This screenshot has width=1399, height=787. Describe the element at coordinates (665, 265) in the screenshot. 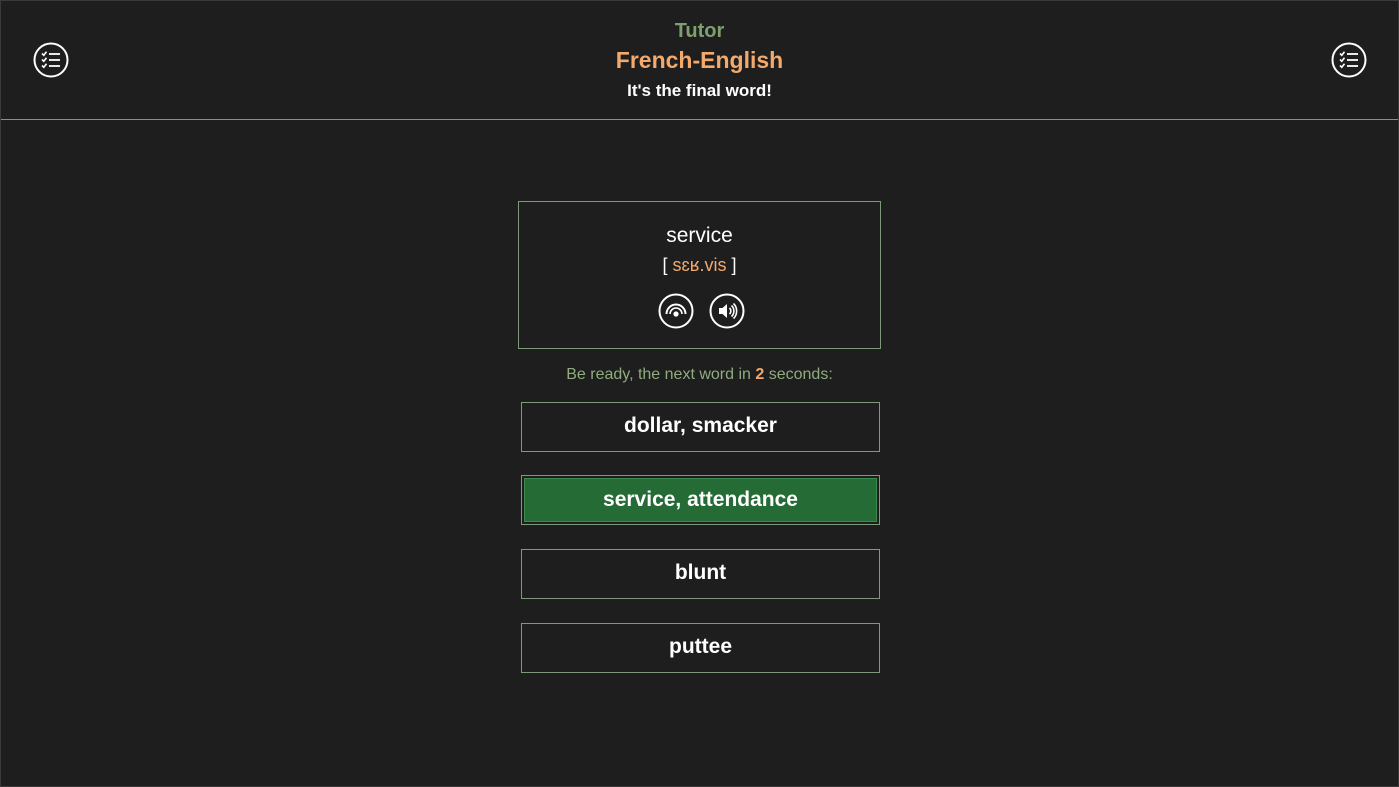

I see `transcription-open-bracket: [` at that location.